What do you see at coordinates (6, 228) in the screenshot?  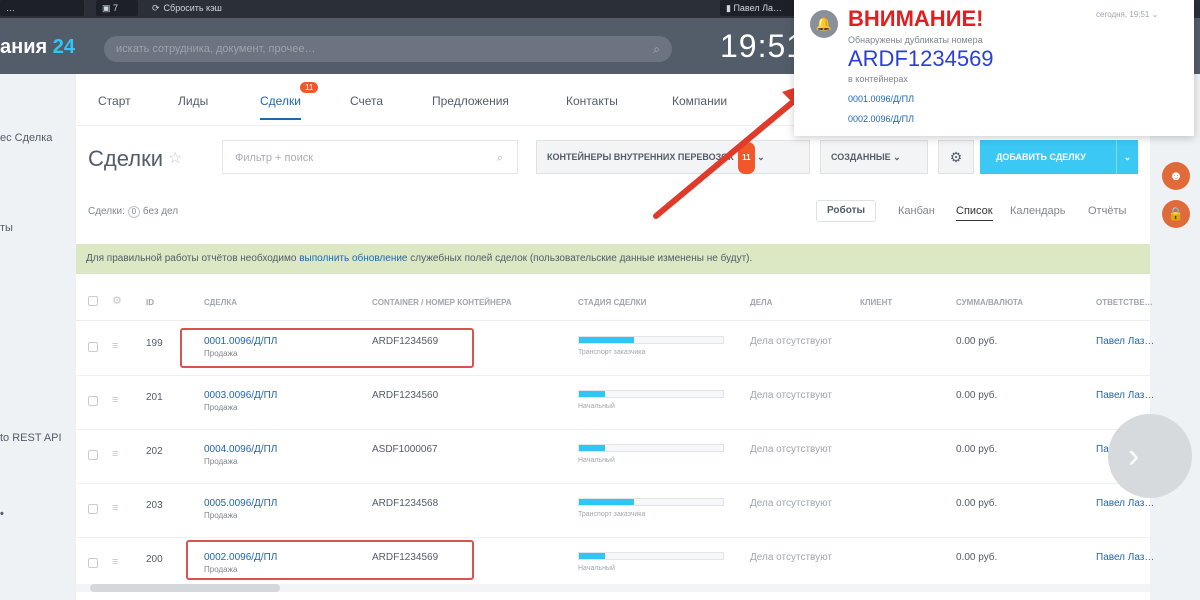 I see `sidebar-item-reports: ты` at bounding box center [6, 228].